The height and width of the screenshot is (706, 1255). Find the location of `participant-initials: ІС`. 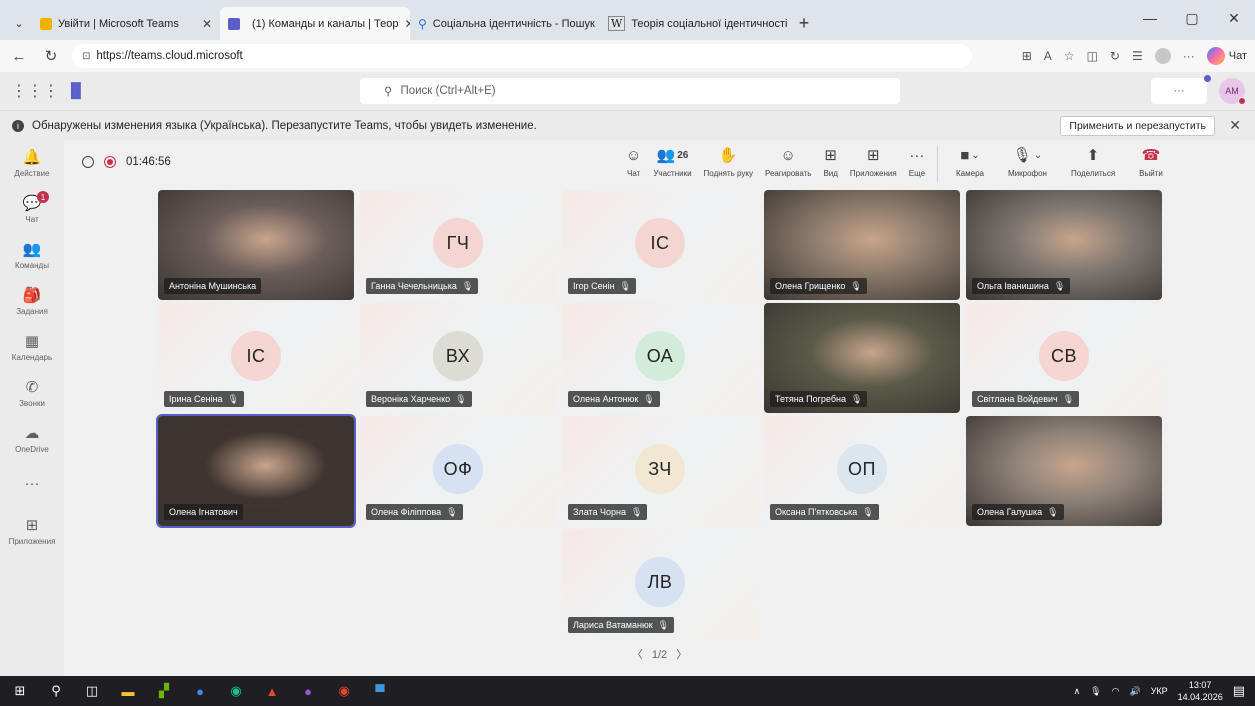

participant-initials: ІС is located at coordinates (660, 243).